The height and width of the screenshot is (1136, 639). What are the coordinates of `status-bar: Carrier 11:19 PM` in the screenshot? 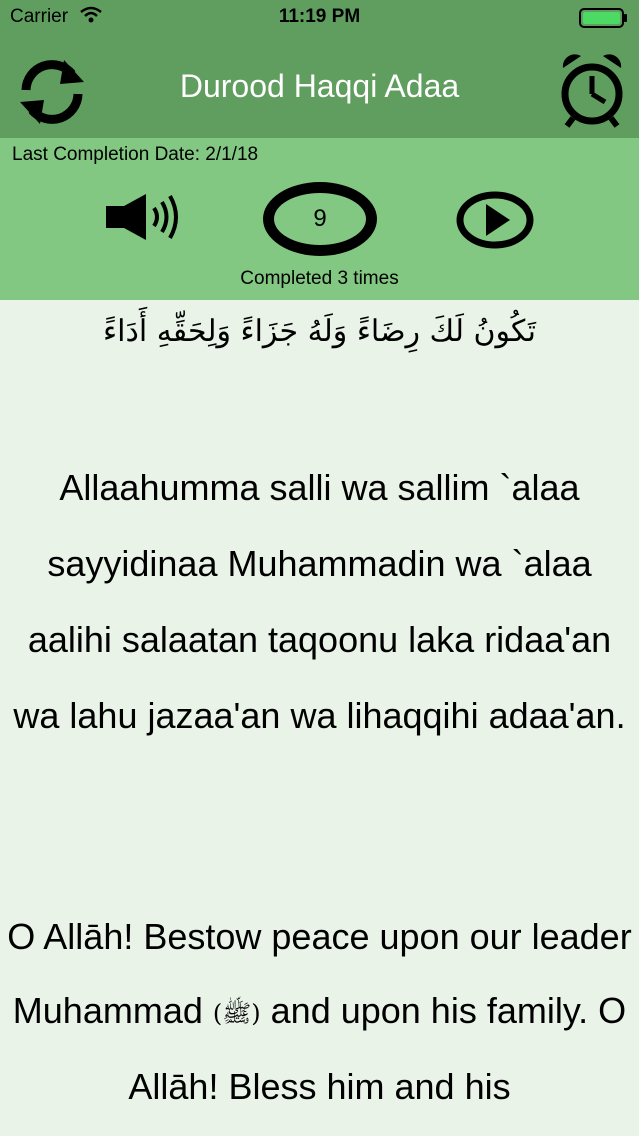 It's located at (319, 18).